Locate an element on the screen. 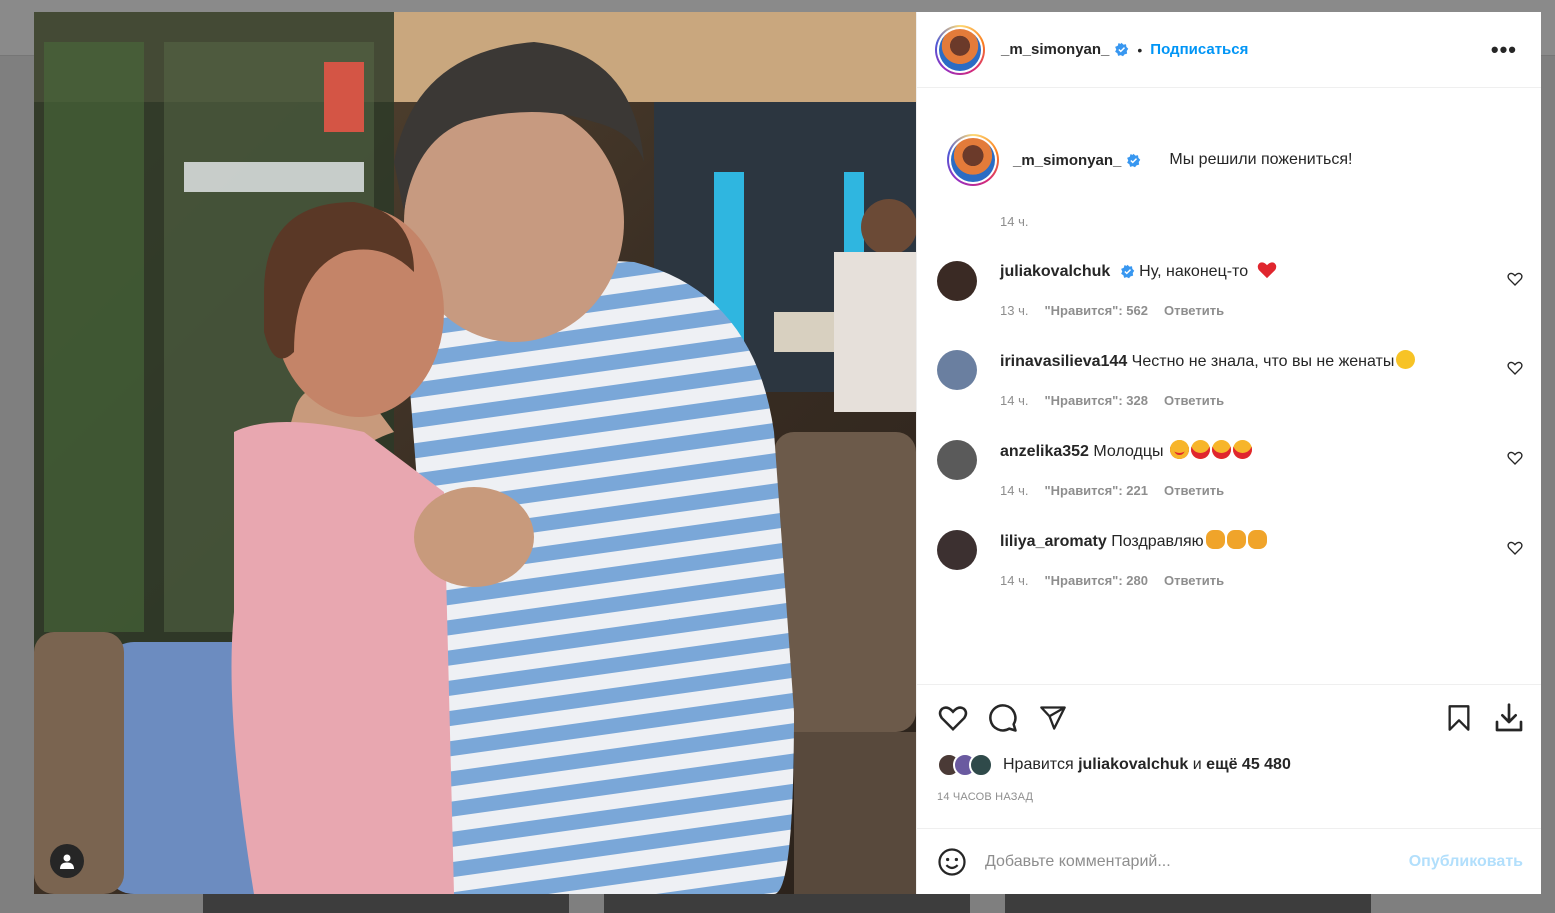 The height and width of the screenshot is (913, 1555). bookmark-icon is located at coordinates (1459, 718).